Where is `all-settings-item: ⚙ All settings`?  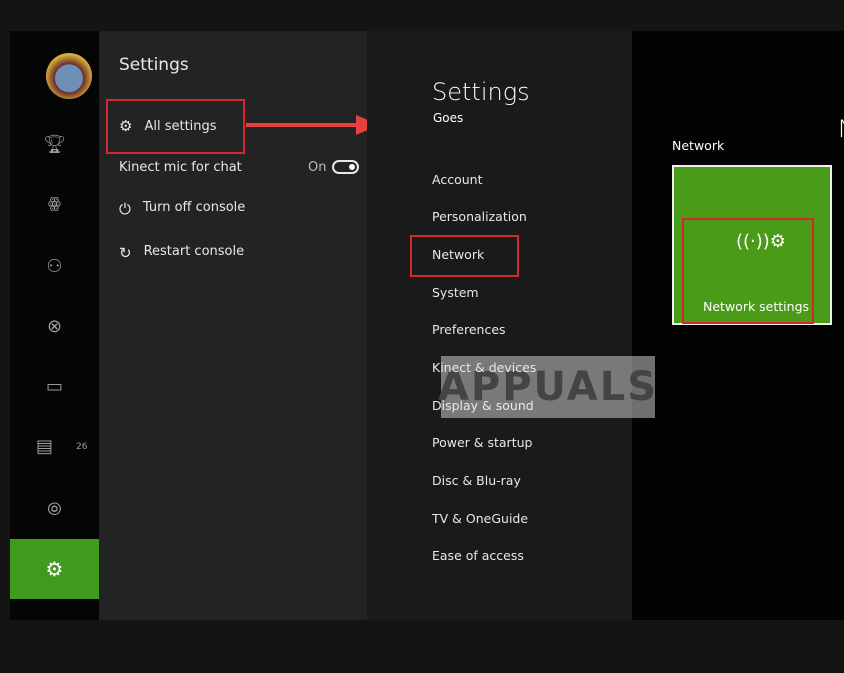
all-settings-item: ⚙ All settings is located at coordinates (168, 126).